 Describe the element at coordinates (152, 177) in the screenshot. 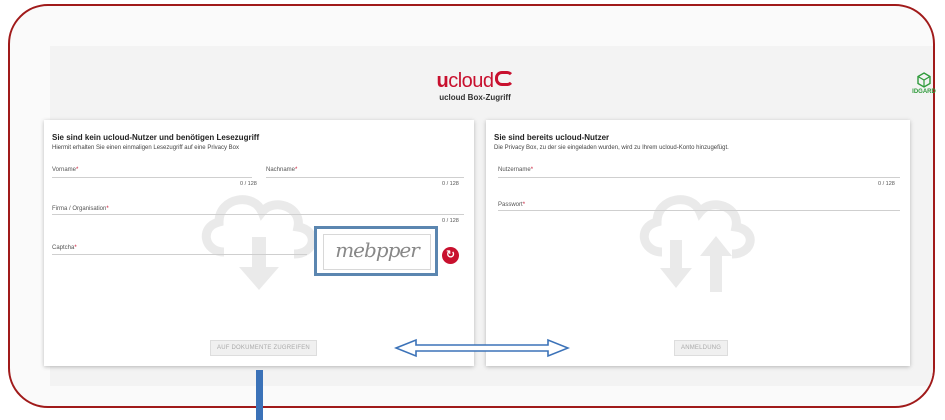

I see `firstname-input` at that location.